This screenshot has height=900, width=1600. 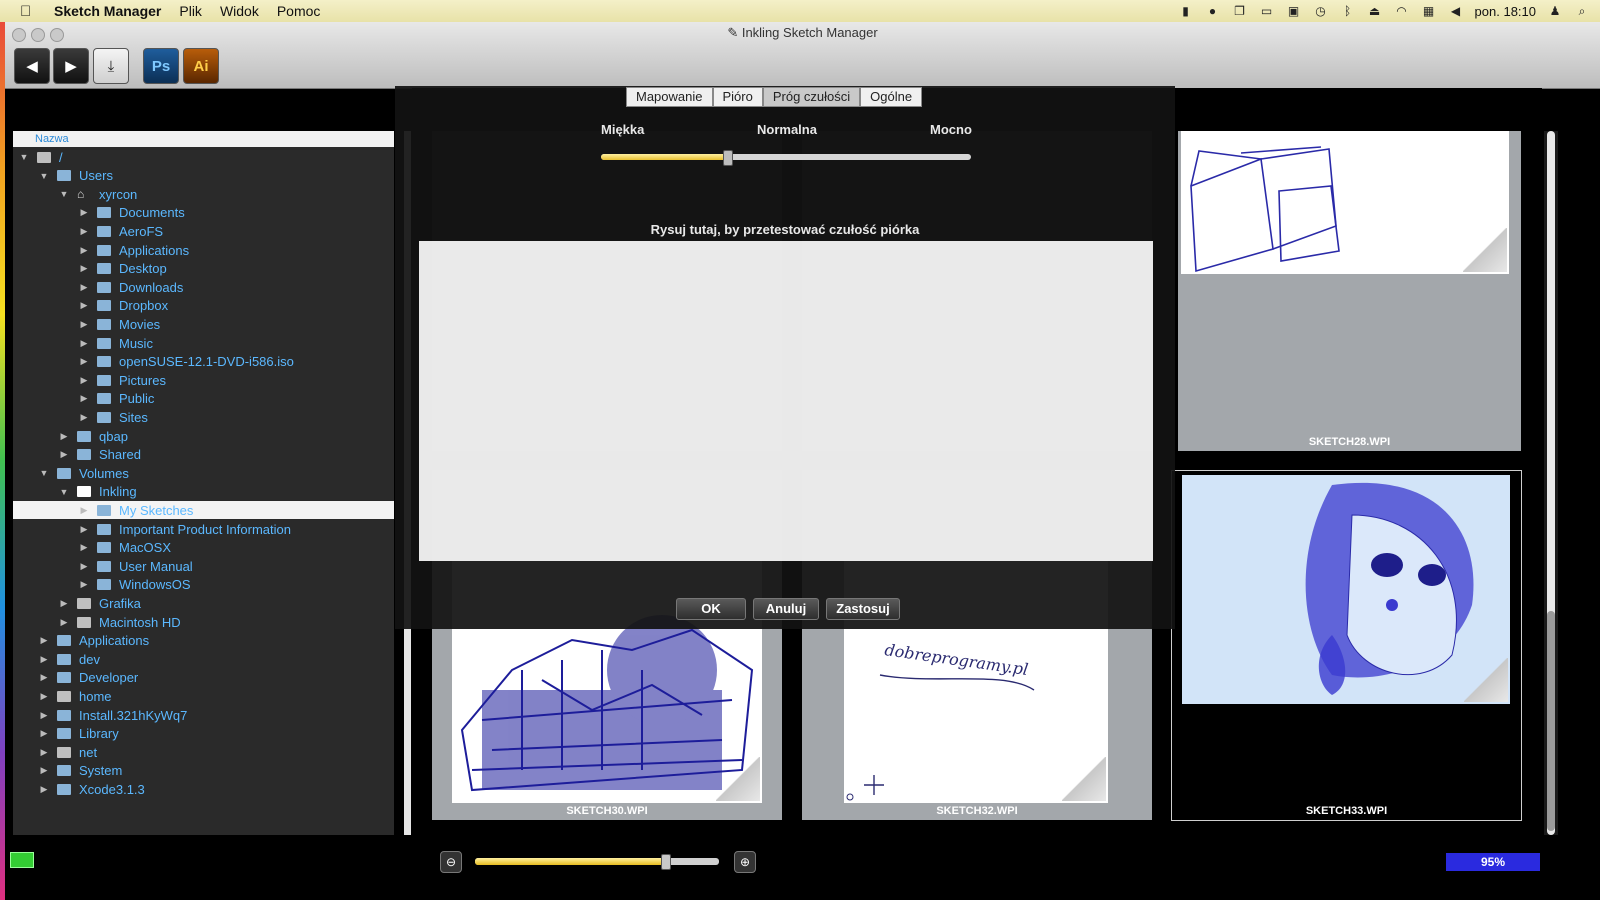 I want to click on spotlight-icon: ⌕, so click(x=1582, y=11).